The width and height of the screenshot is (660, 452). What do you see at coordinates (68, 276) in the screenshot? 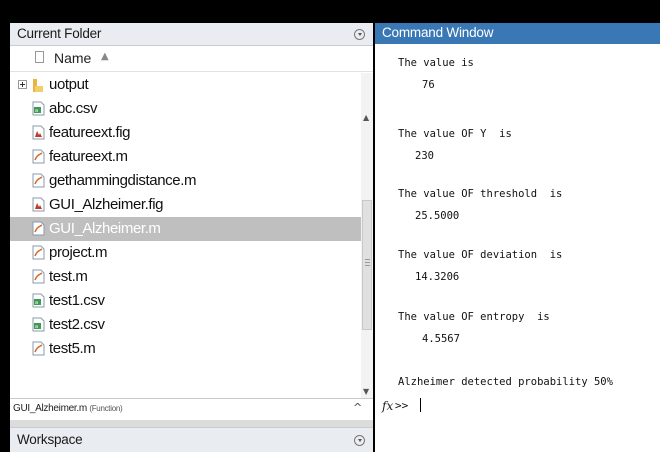
I see `file-name: test.m` at bounding box center [68, 276].